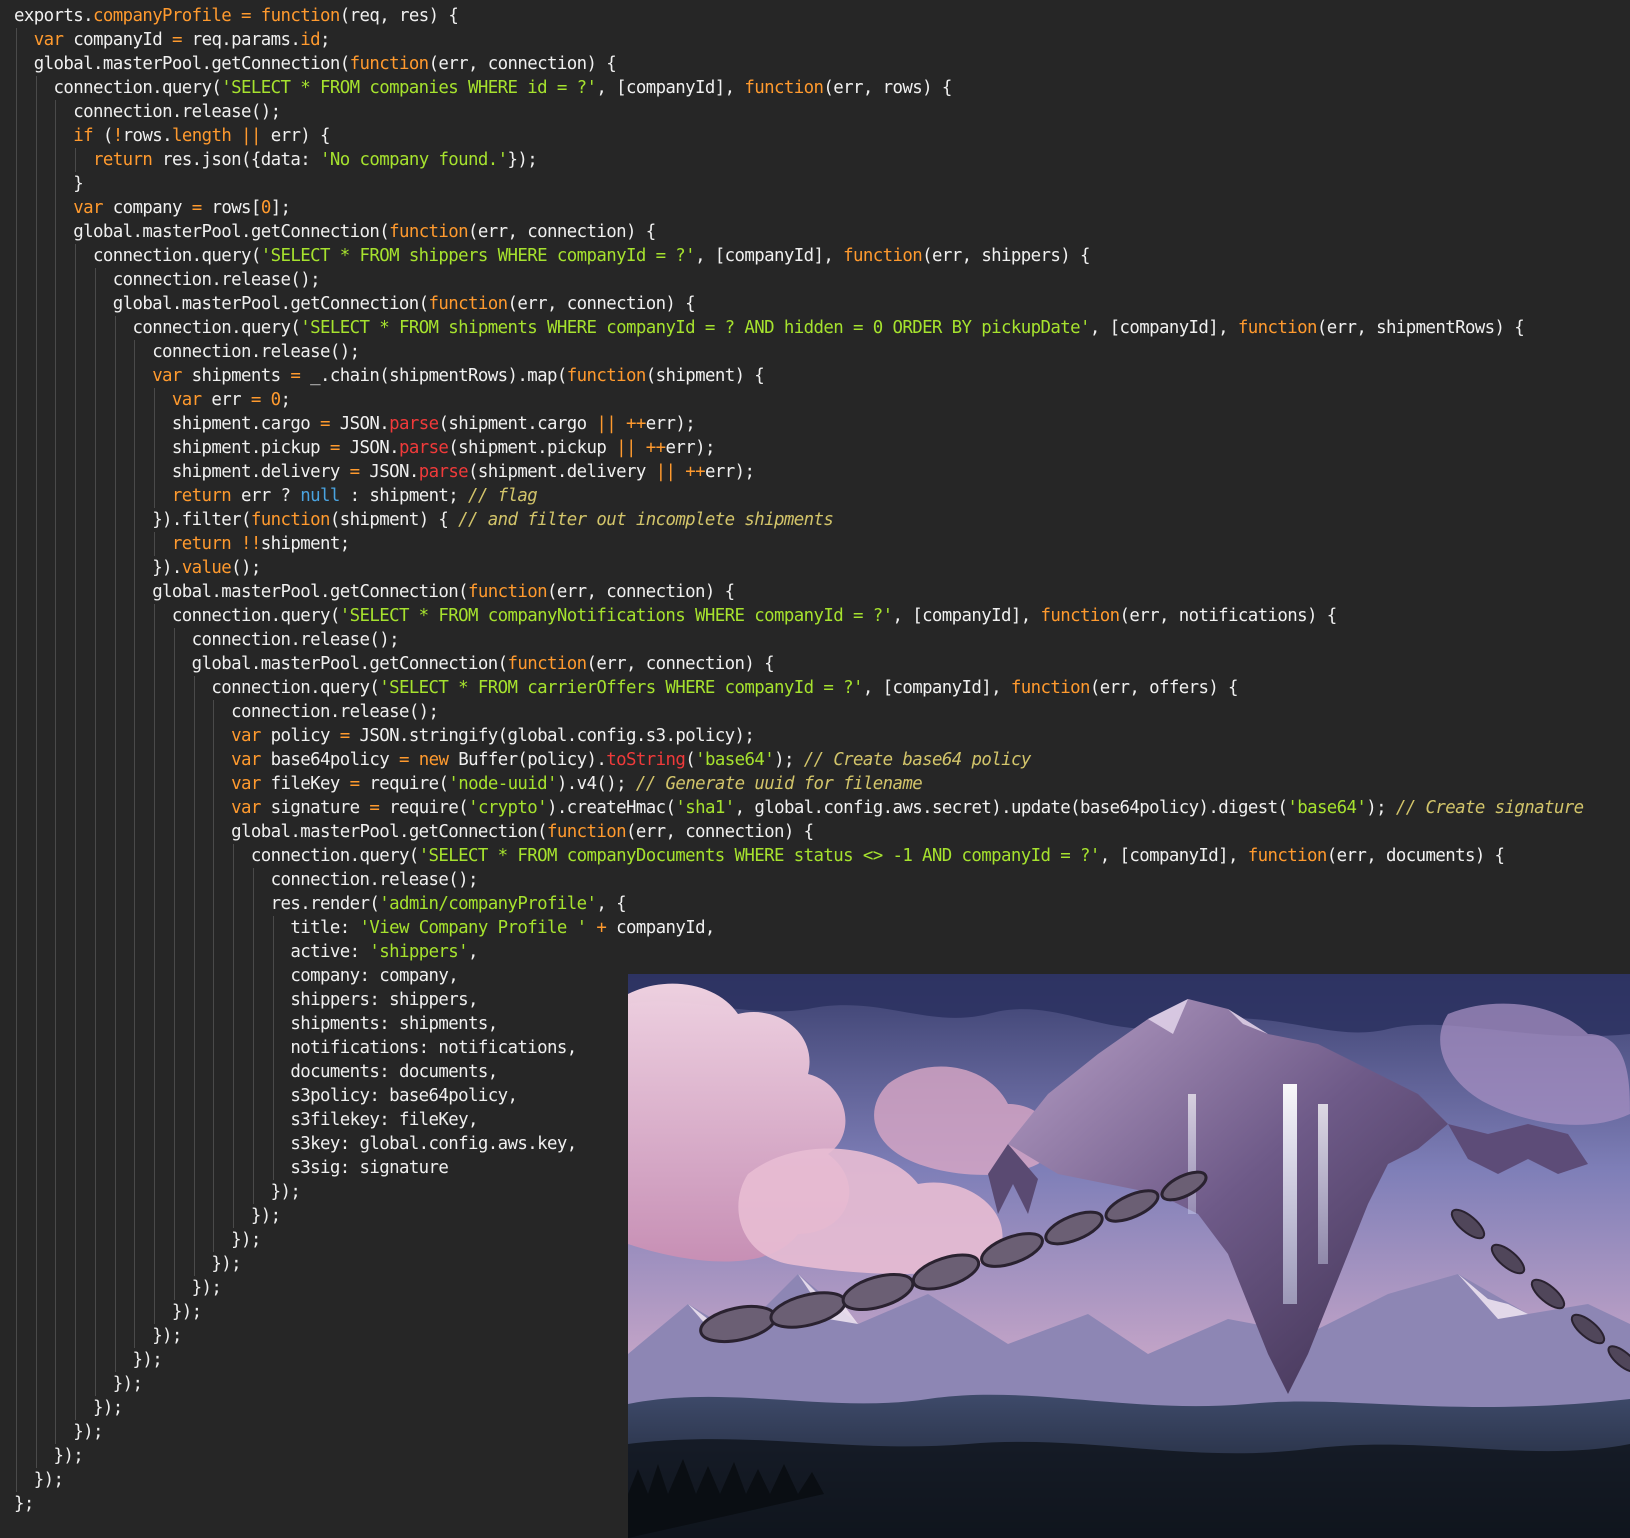 The width and height of the screenshot is (1630, 1538). Describe the element at coordinates (798, 208) in the screenshot. I see `code-line: var company = rows[0];` at that location.